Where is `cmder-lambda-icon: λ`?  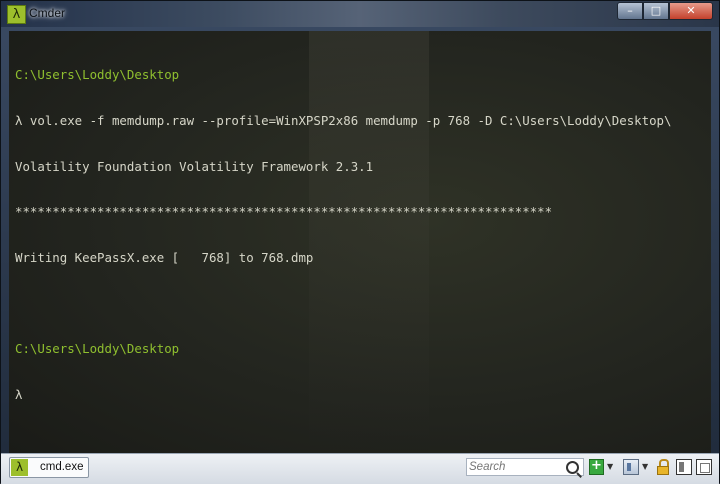 cmder-lambda-icon: λ is located at coordinates (16, 14).